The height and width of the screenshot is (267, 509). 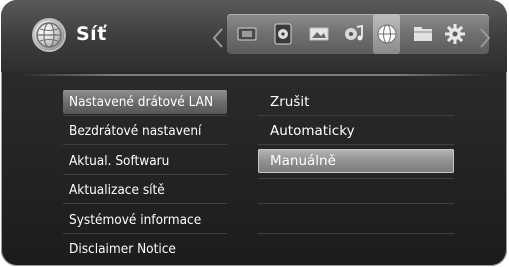 What do you see at coordinates (356, 161) in the screenshot?
I see `option-manual: Manuálně` at bounding box center [356, 161].